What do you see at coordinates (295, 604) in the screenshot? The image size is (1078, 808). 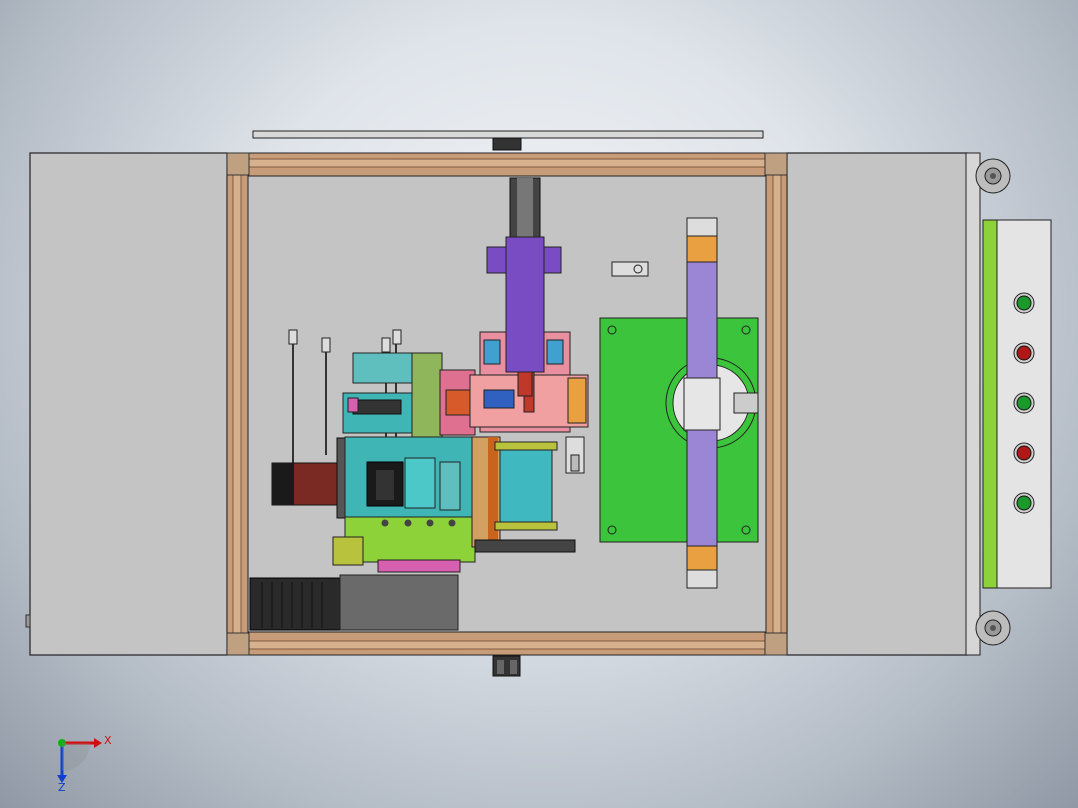 I see `stepper-motor` at bounding box center [295, 604].